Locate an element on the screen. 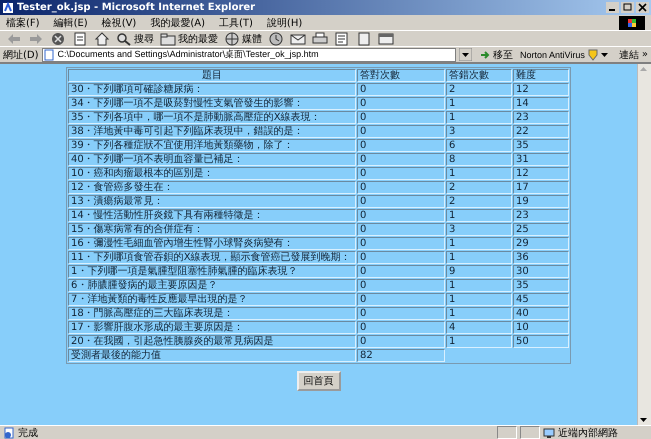  go-button: 移至 is located at coordinates (496, 55).